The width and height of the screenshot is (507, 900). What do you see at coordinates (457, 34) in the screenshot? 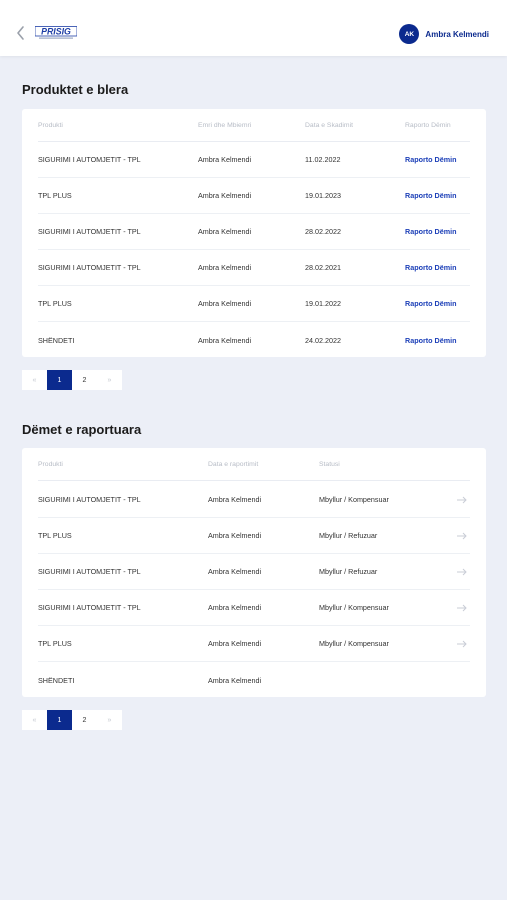
I see `user-name: Ambra Kelmendi` at bounding box center [457, 34].